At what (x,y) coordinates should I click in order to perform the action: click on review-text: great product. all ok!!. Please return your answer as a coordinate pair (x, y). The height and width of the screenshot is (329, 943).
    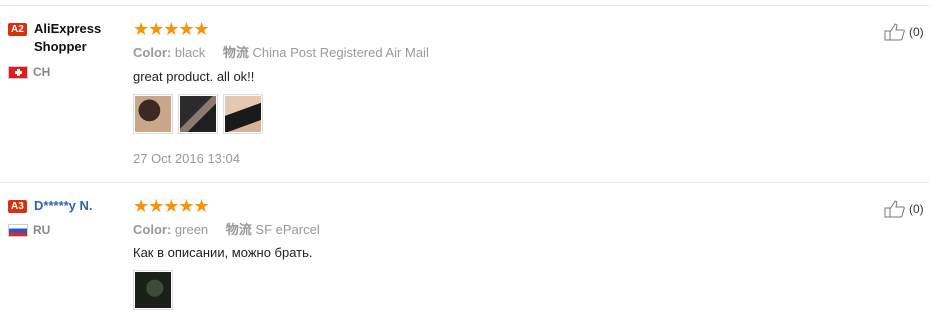
    Looking at the image, I should click on (194, 76).